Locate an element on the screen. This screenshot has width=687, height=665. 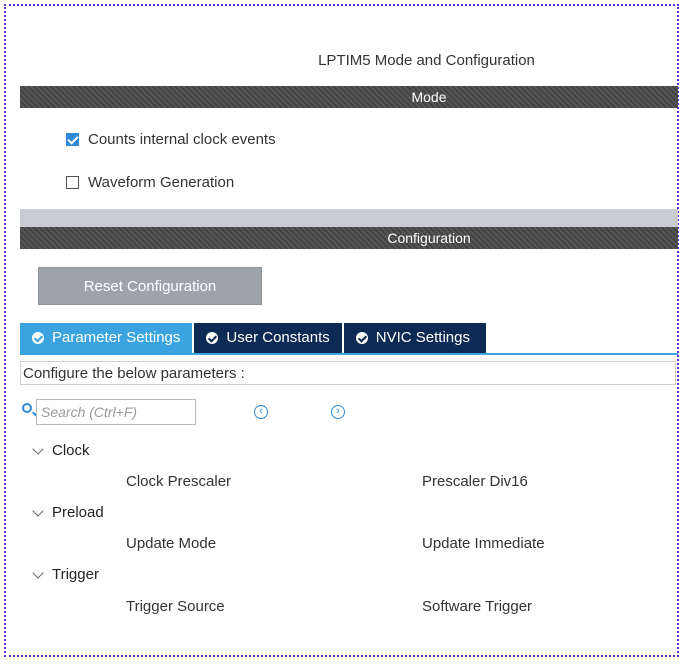
param-name: Clock Prescaler is located at coordinates (179, 481).